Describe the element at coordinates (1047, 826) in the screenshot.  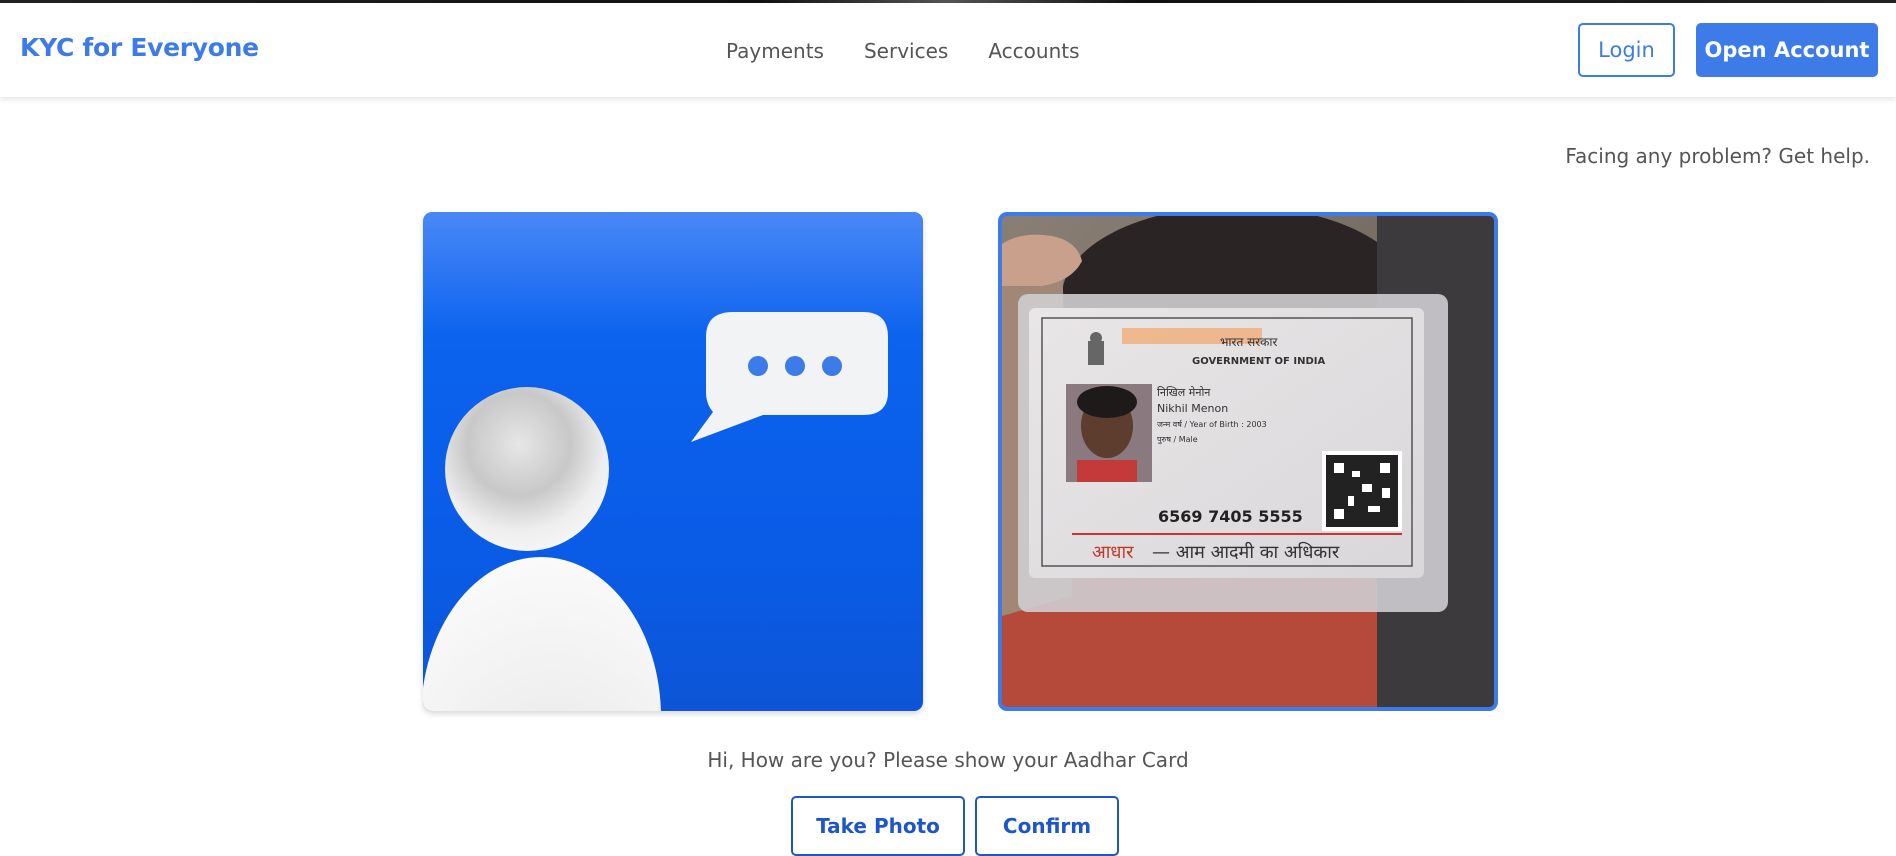
I see `confirm-button: Confirm` at that location.